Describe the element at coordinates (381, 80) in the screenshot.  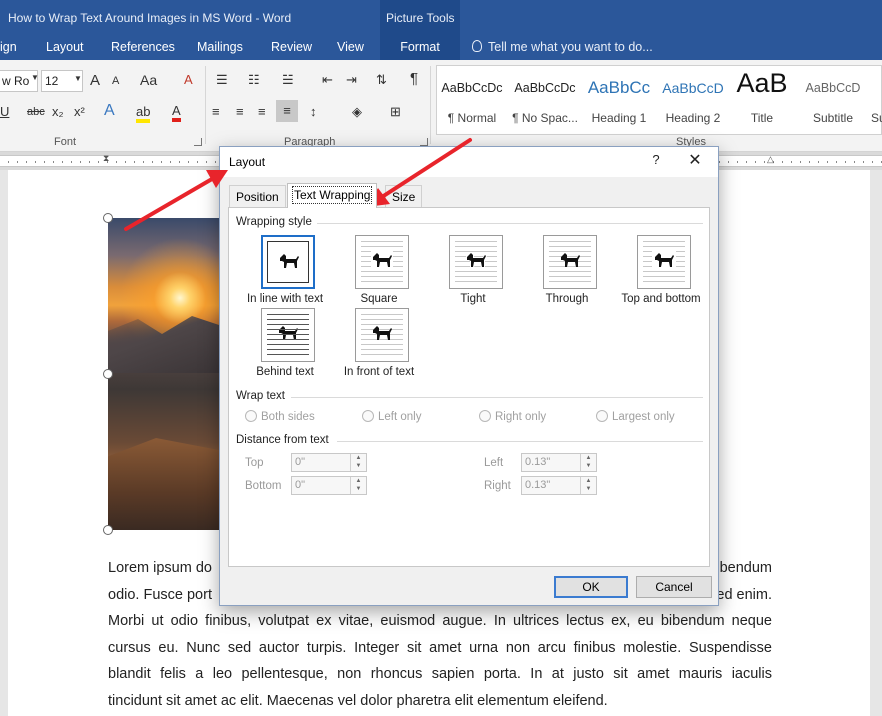
I see `sort-icon: ⇅` at that location.